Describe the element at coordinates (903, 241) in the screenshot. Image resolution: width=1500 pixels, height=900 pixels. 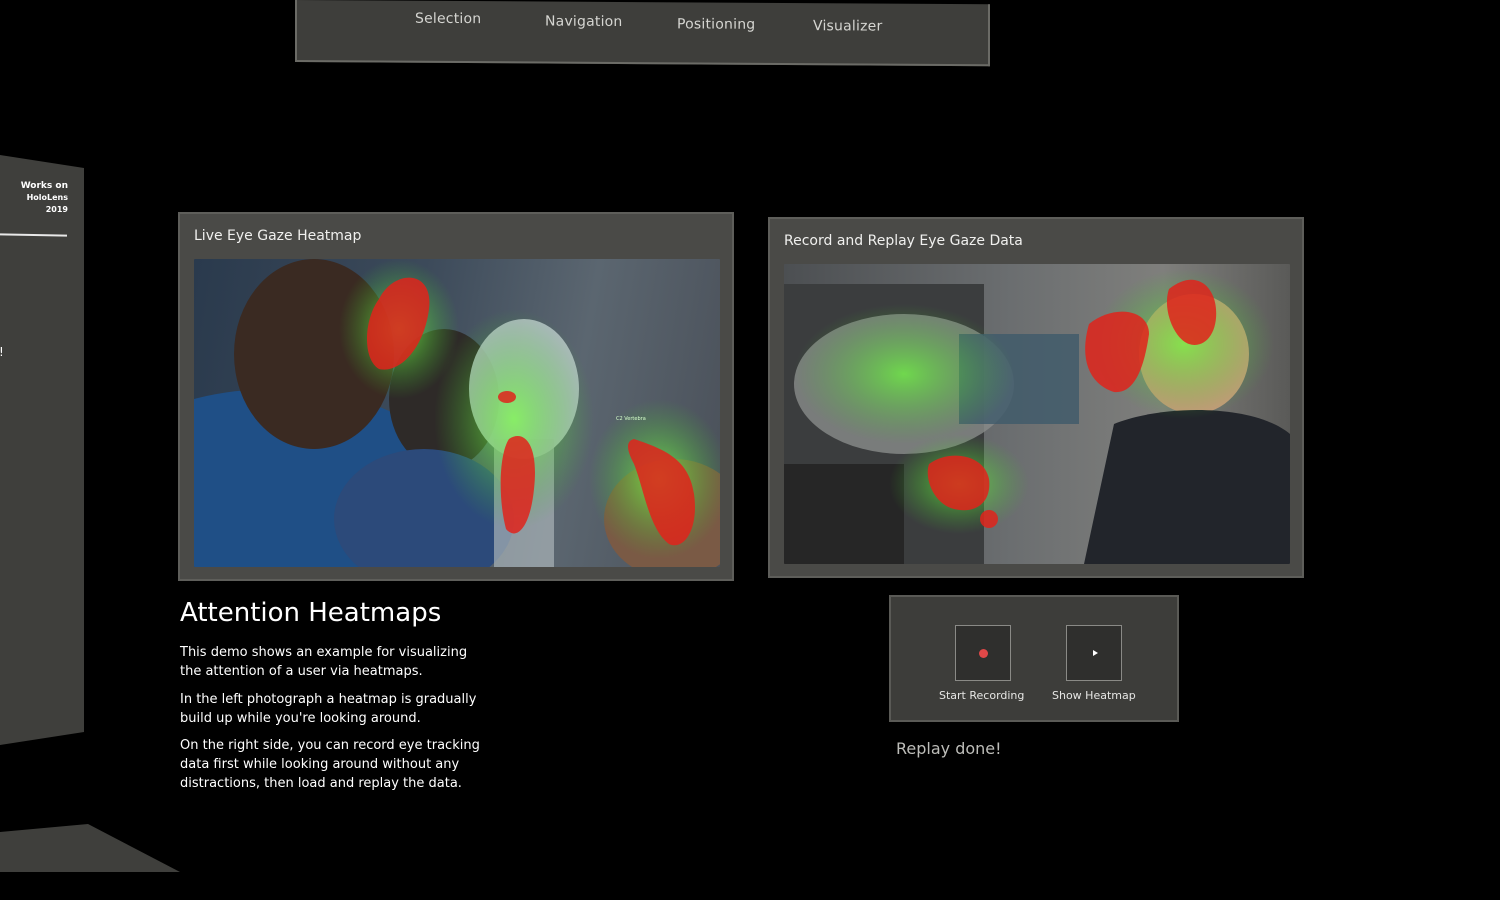
I see `replay-heatmap-title: Record and Replay Eye Gaze Data` at that location.